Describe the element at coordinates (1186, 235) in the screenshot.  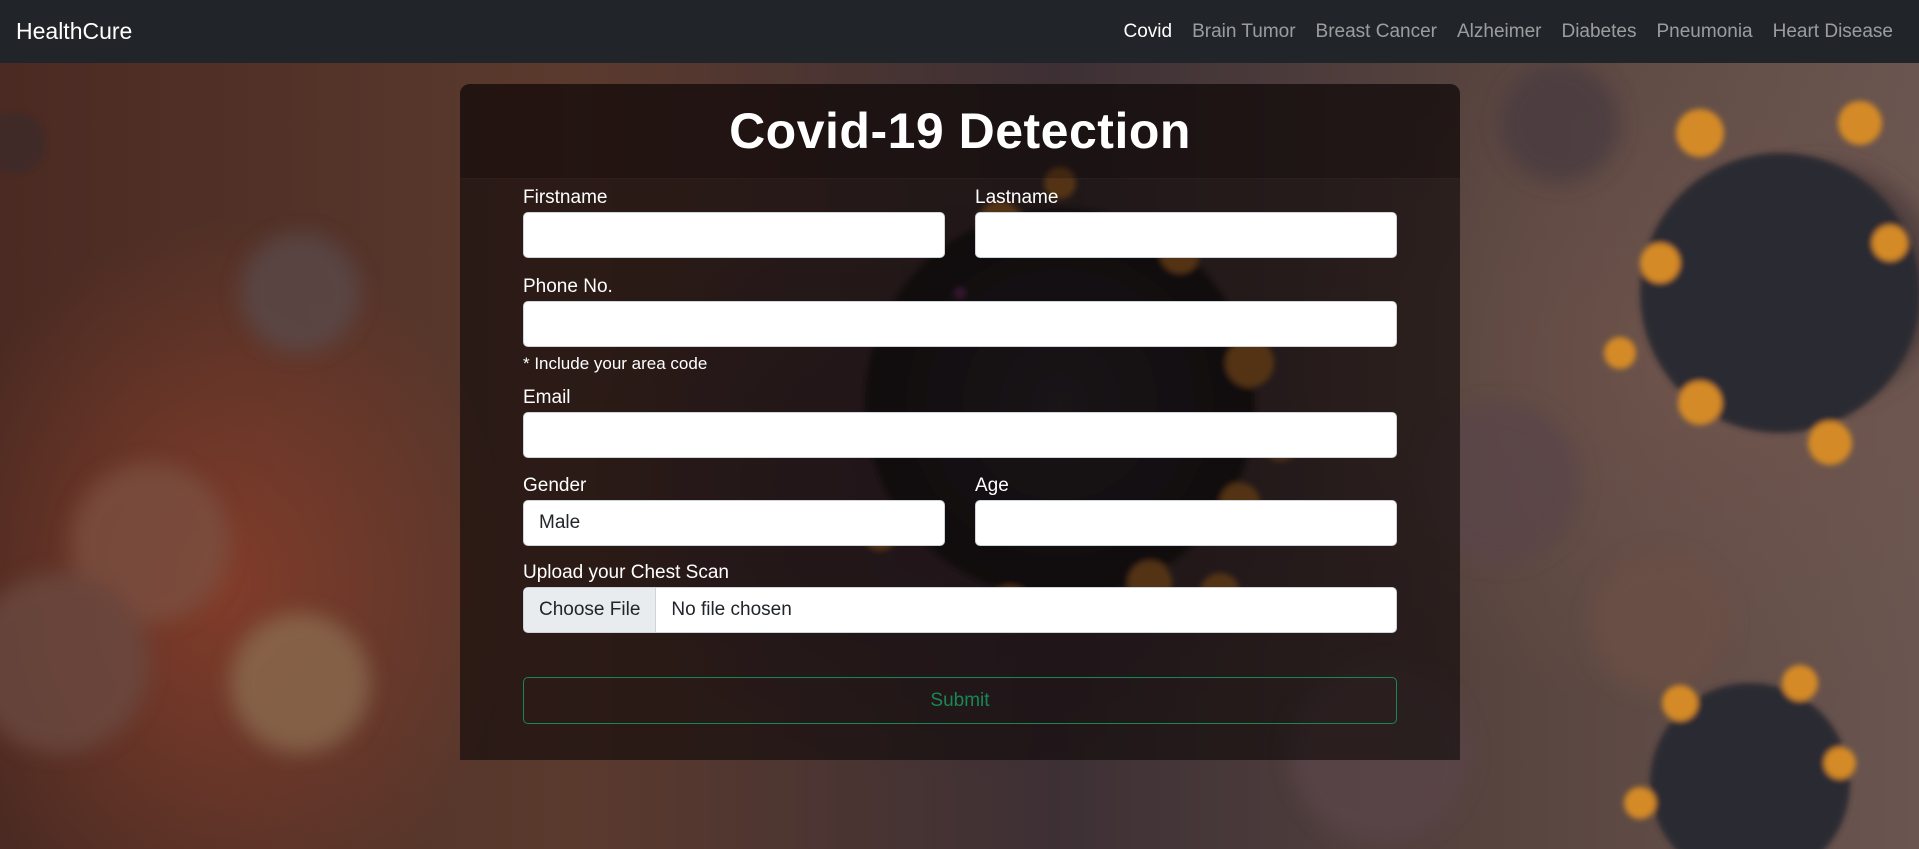
I see `lastname-input` at that location.